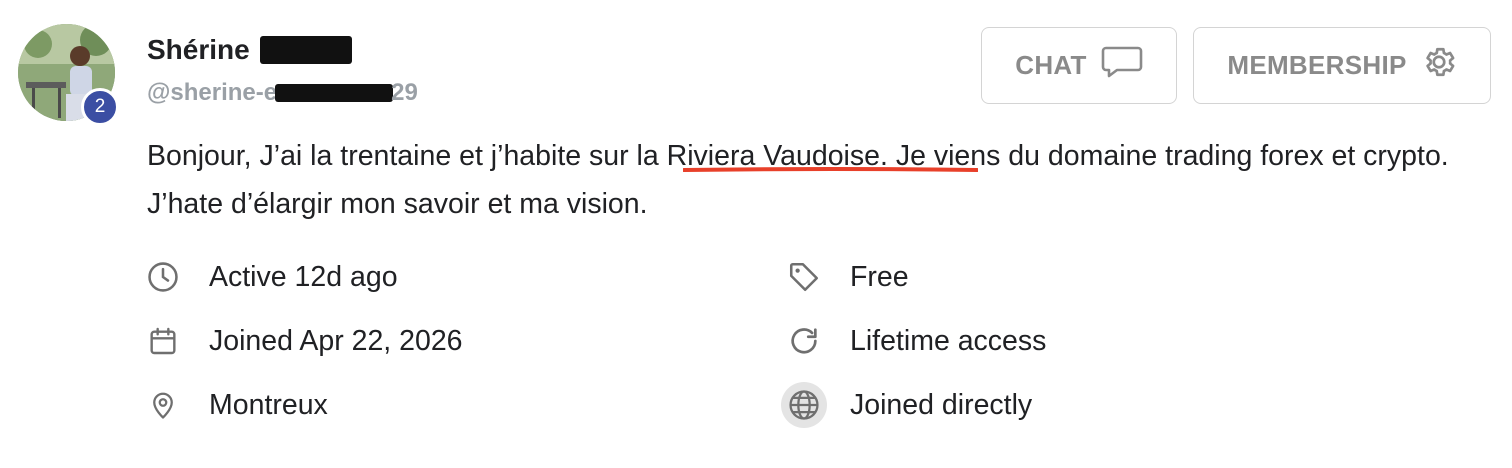  I want to click on level-badge: 2, so click(100, 107).